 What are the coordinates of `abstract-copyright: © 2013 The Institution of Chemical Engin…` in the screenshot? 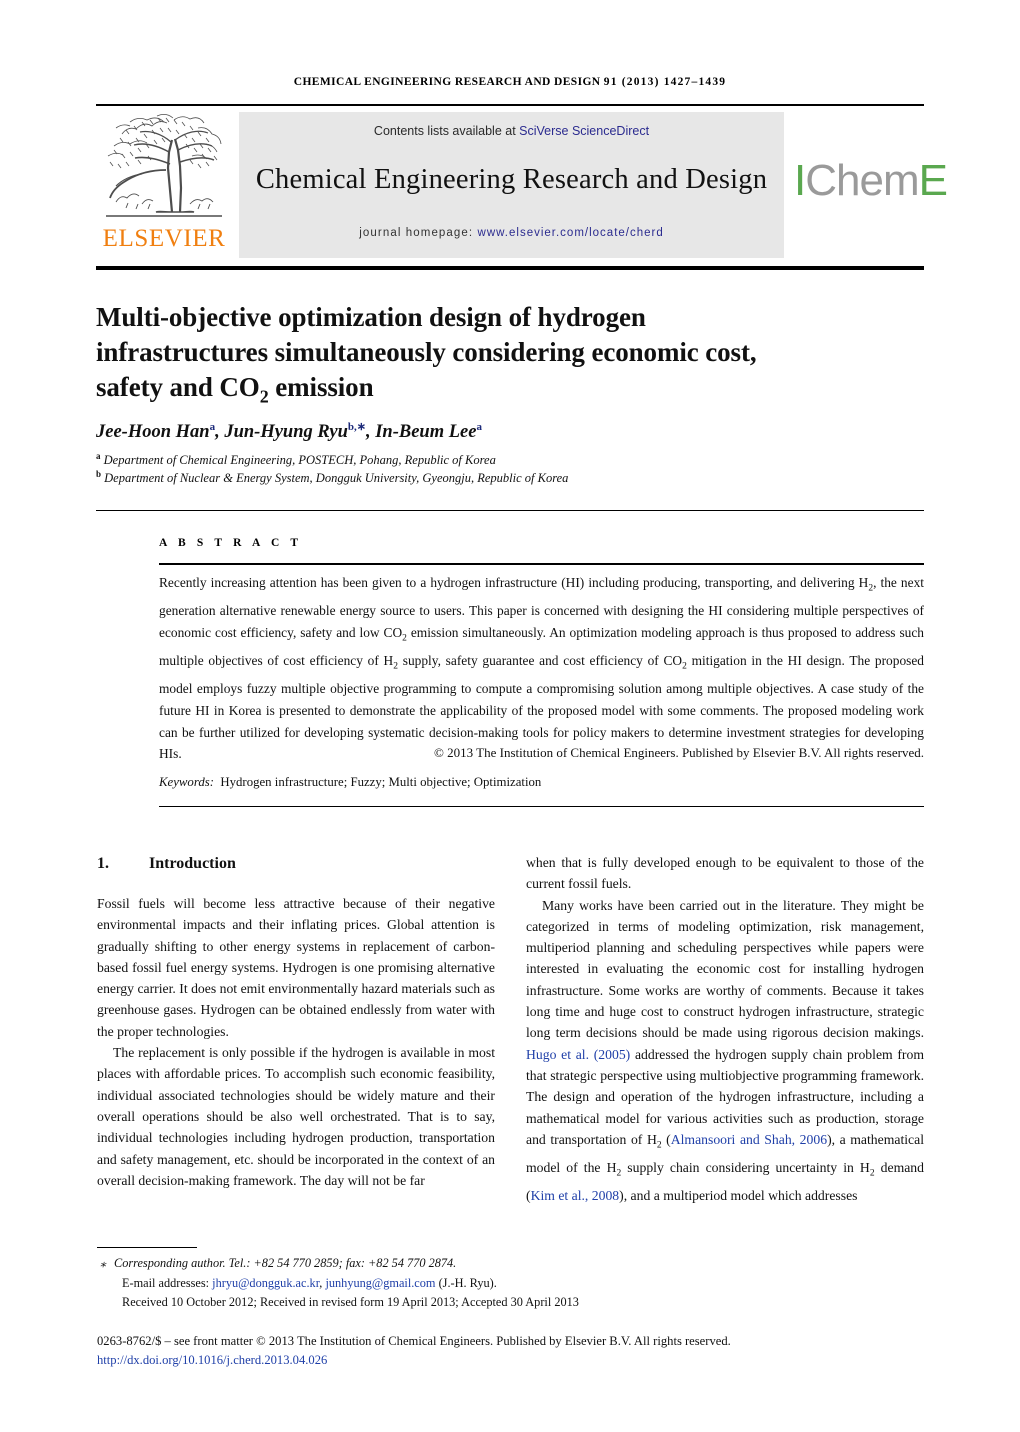 It's located at (679, 752).